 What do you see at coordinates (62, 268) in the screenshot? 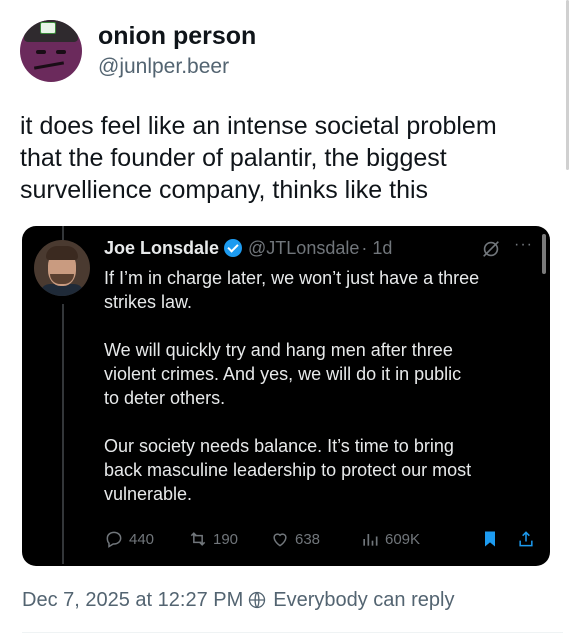
I see `quoted-avatar` at bounding box center [62, 268].